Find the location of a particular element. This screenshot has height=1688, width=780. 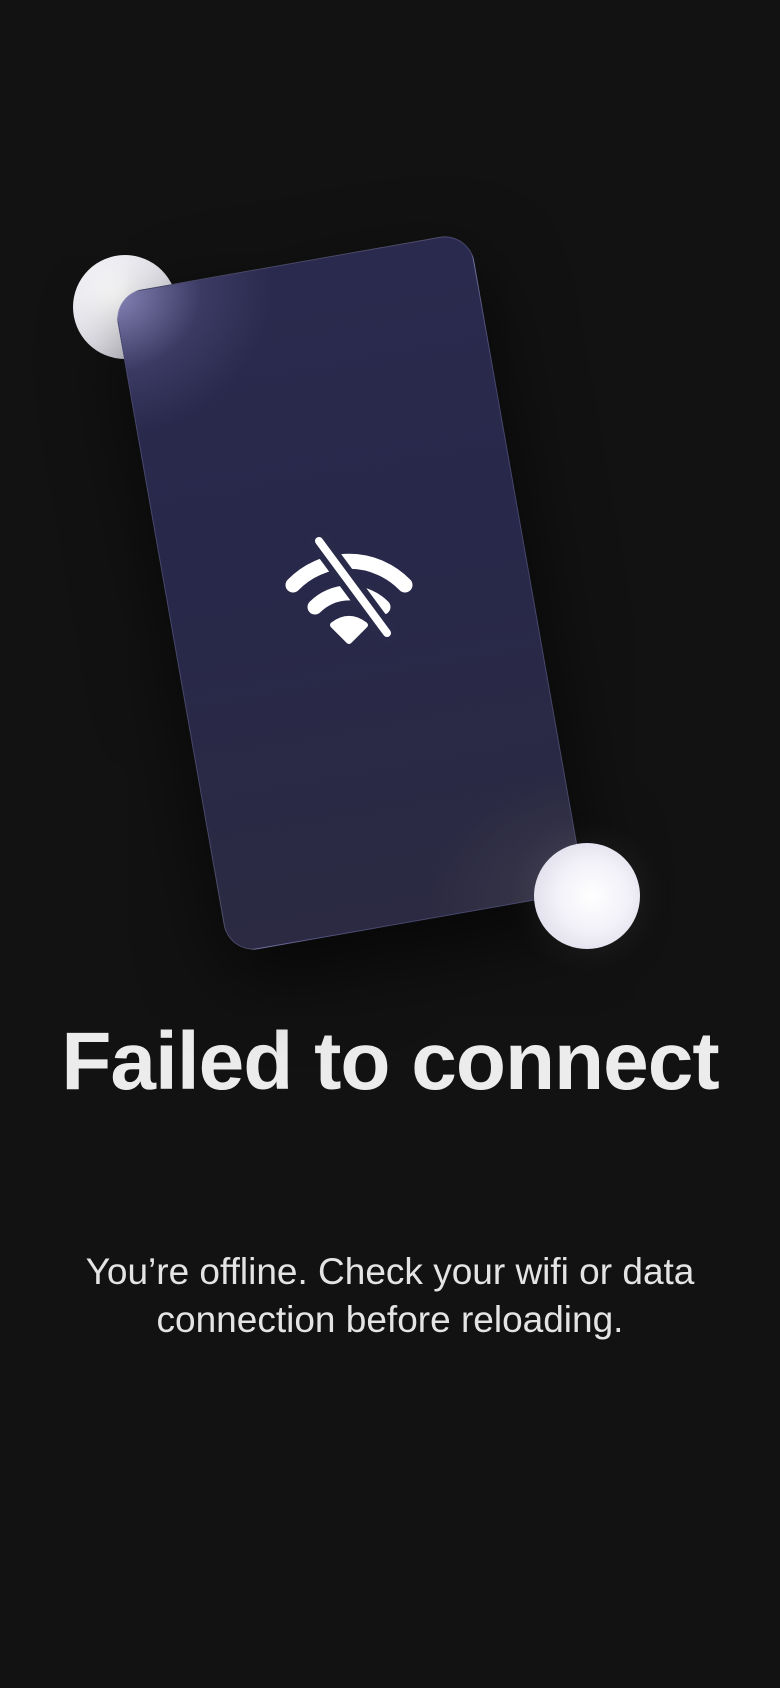

wifi-off-icon is located at coordinates (349, 593).